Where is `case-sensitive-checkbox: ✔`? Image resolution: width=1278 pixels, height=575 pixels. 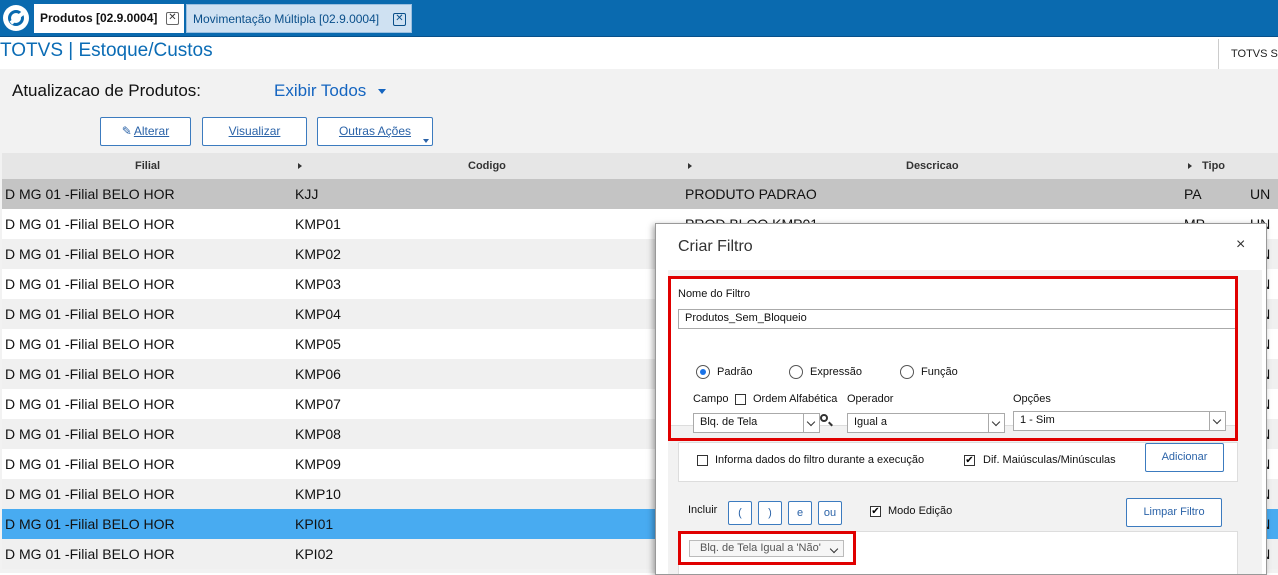 case-sensitive-checkbox: ✔ is located at coordinates (969, 460).